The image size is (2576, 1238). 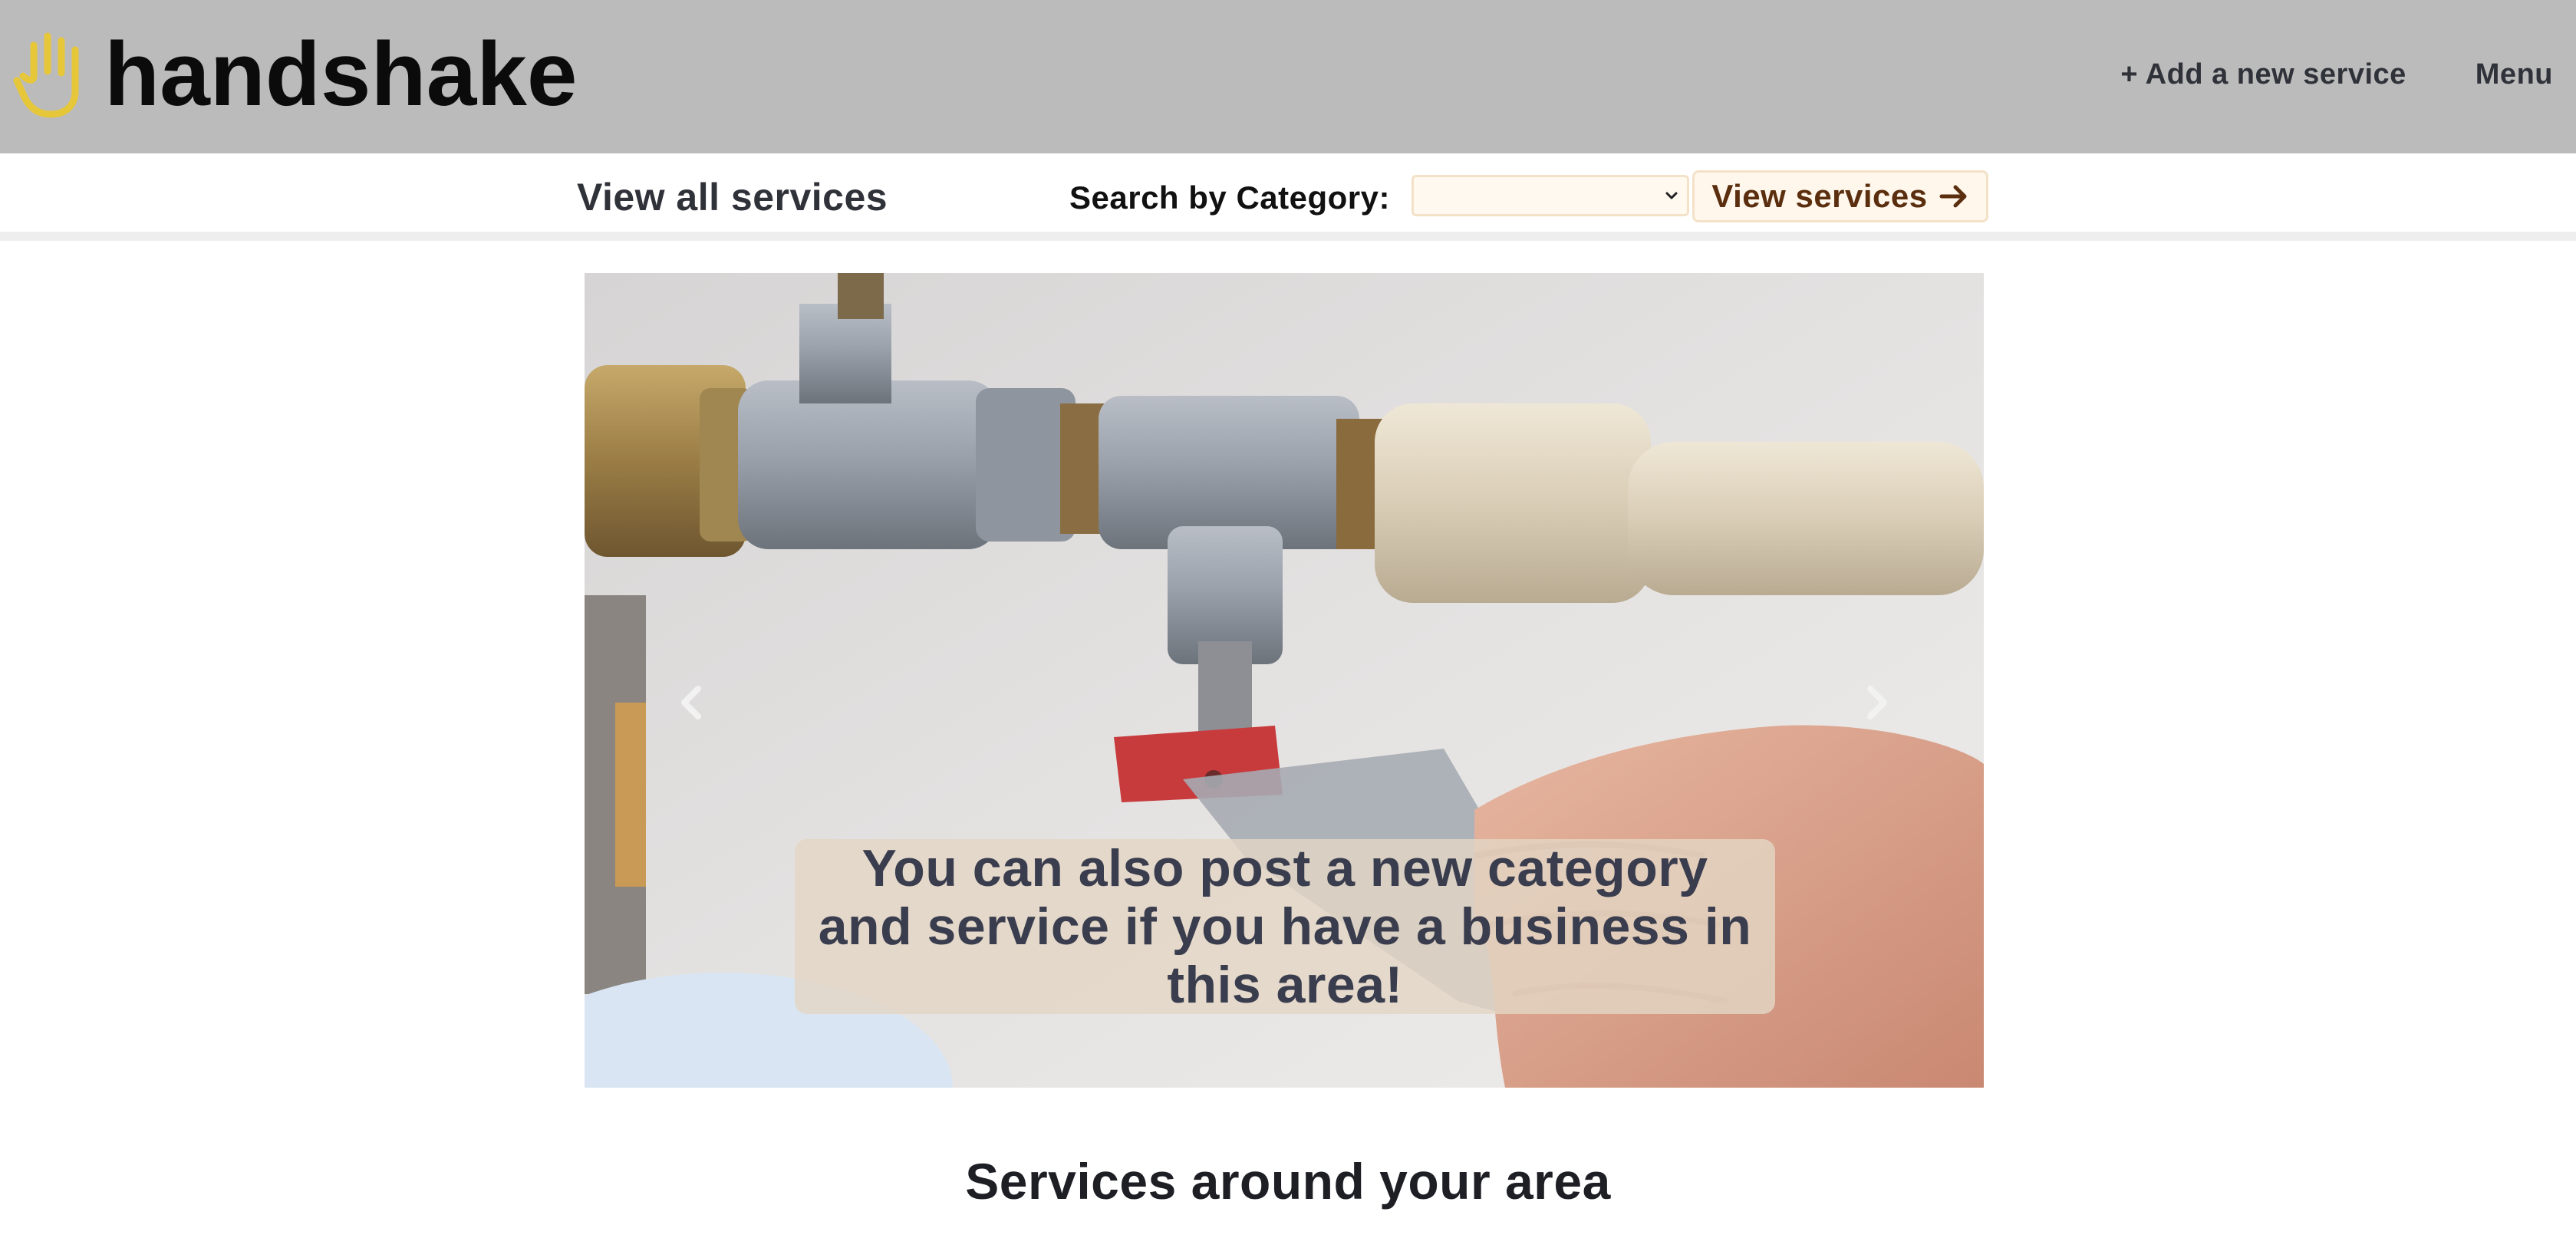 What do you see at coordinates (1876, 702) in the screenshot?
I see `chevron-right-icon` at bounding box center [1876, 702].